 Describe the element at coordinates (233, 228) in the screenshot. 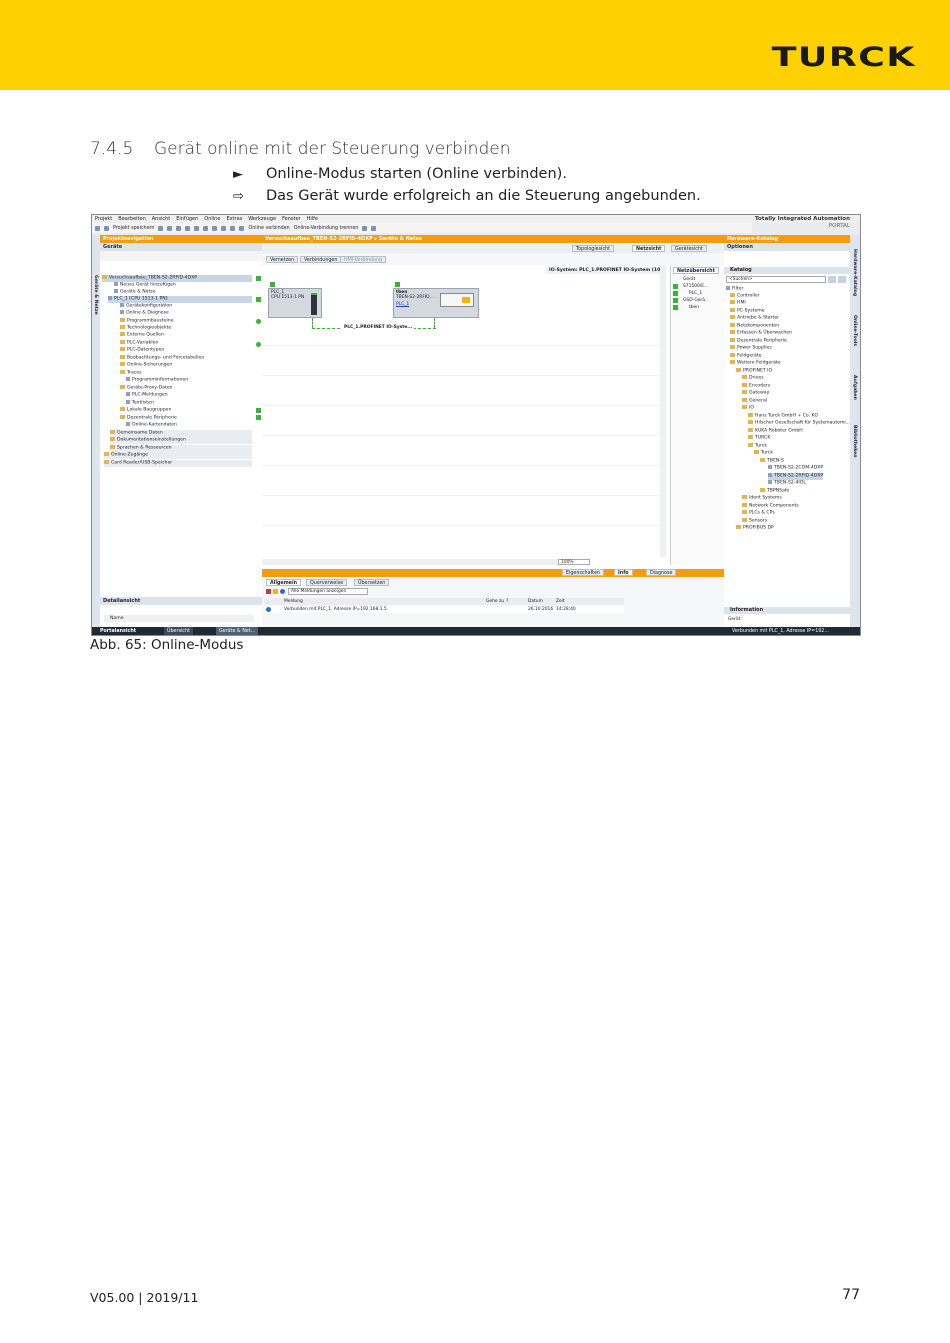

I see `upload-icon` at that location.